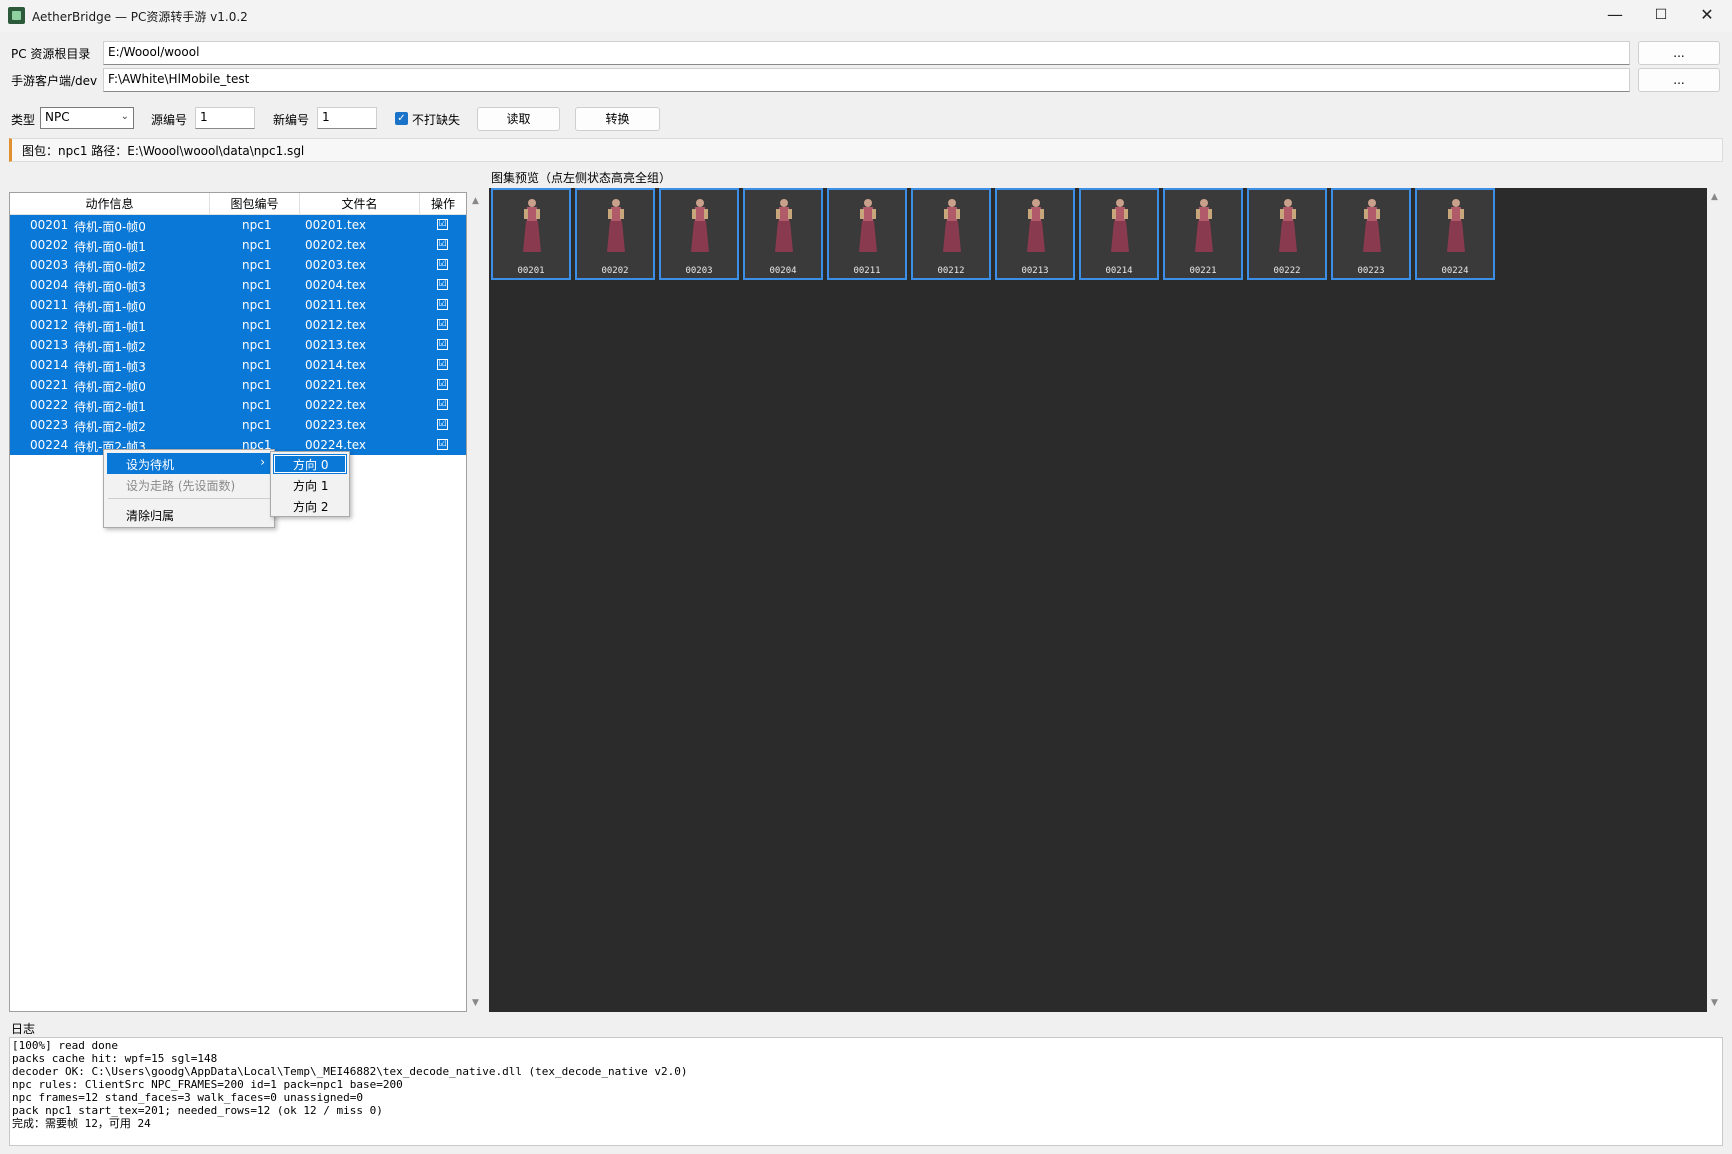 This screenshot has width=1732, height=1154. I want to click on skip-missing-label: 不打缺失, so click(436, 120).